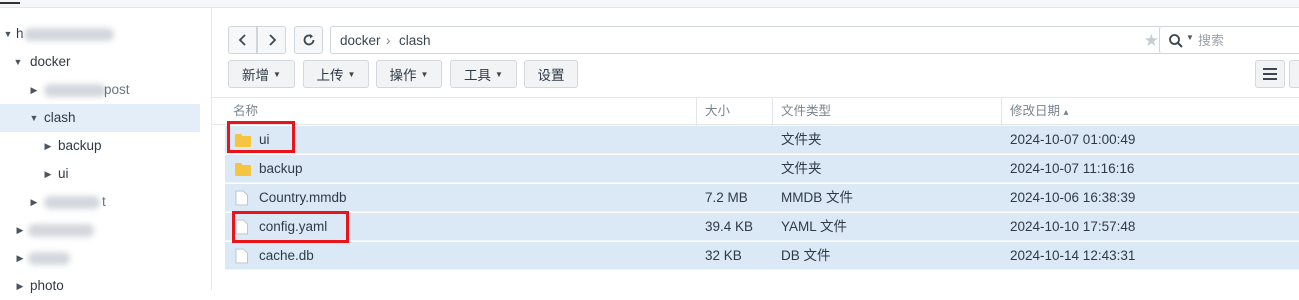 This screenshot has height=300, width=1299. What do you see at coordinates (303, 197) in the screenshot?
I see `file-name: Country.mmdb` at bounding box center [303, 197].